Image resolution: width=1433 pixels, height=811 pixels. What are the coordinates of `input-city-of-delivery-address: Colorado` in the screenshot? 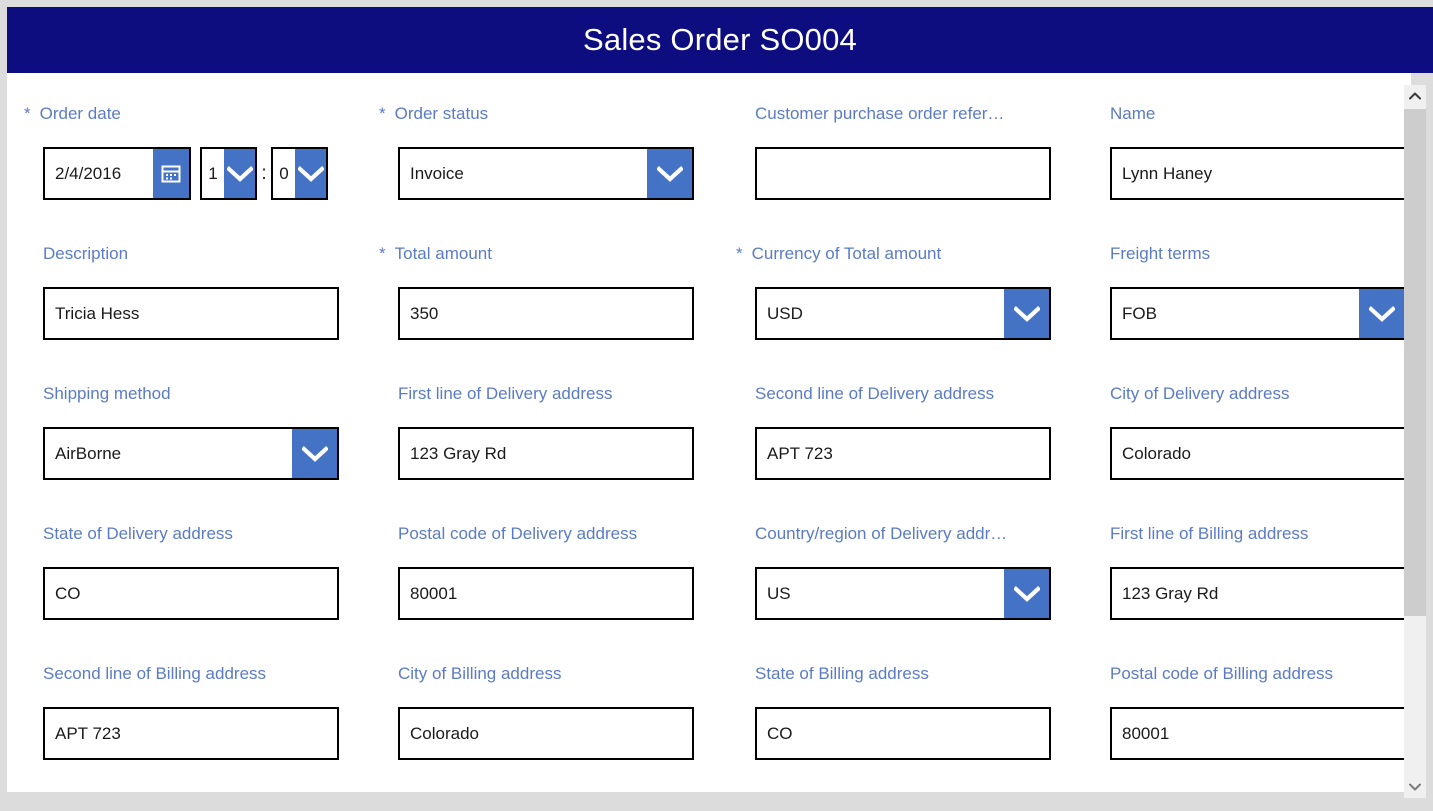 It's located at (1258, 453).